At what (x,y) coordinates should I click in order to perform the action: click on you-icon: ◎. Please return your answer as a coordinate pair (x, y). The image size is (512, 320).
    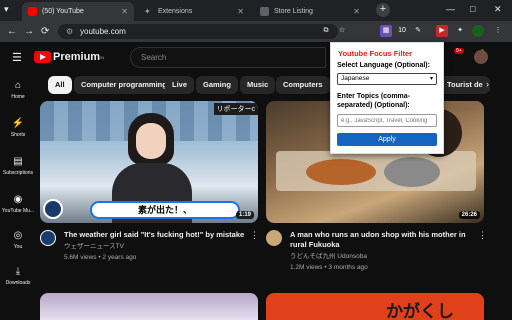
    Looking at the image, I should click on (18, 235).